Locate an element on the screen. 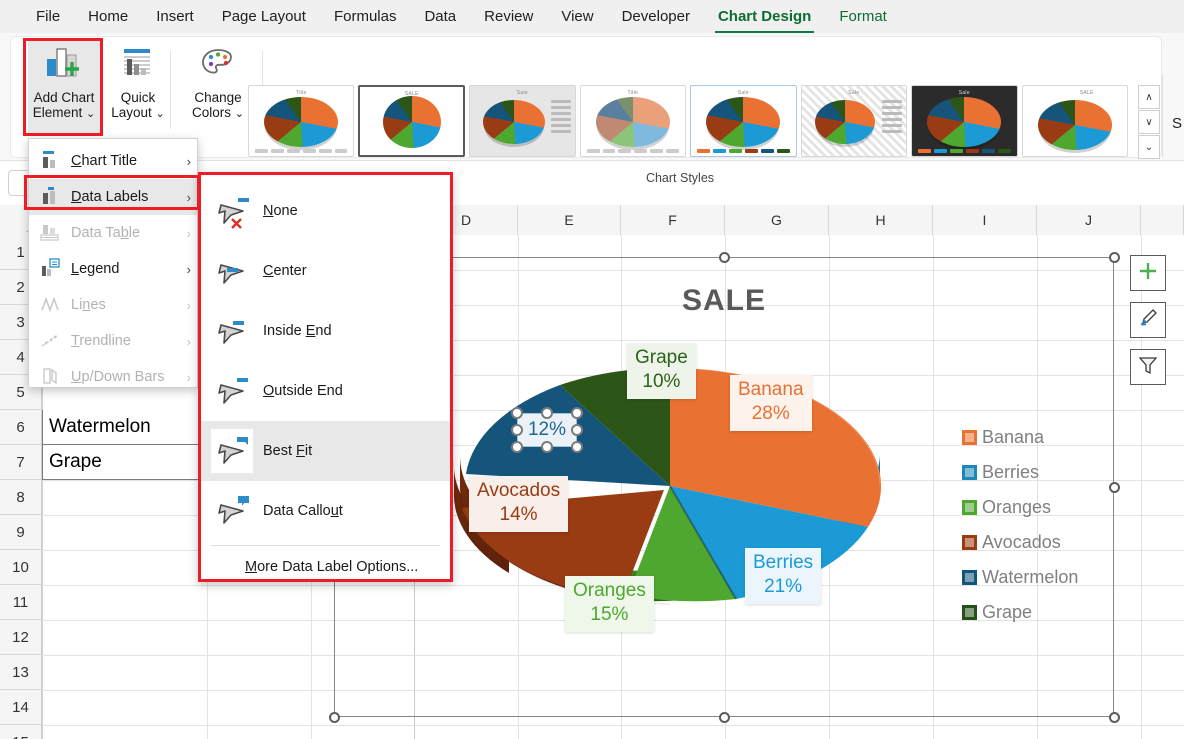 This screenshot has height=739, width=1184. label-handle-e is located at coordinates (577, 430).